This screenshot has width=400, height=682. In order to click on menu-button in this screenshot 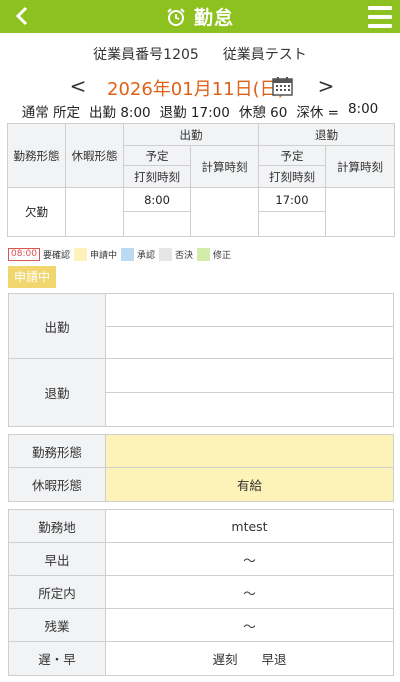, I will do `click(380, 17)`.